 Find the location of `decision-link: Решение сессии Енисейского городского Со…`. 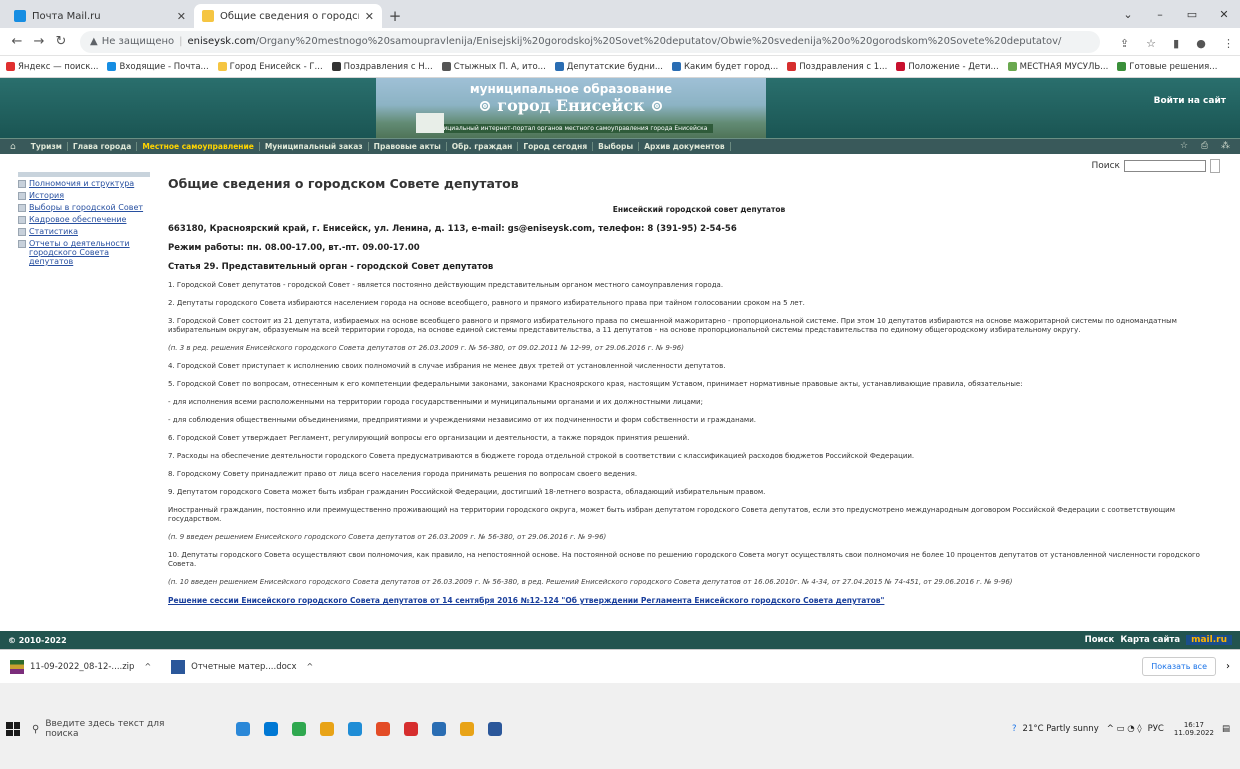

decision-link: Решение сессии Енисейского городского Со… is located at coordinates (699, 600).